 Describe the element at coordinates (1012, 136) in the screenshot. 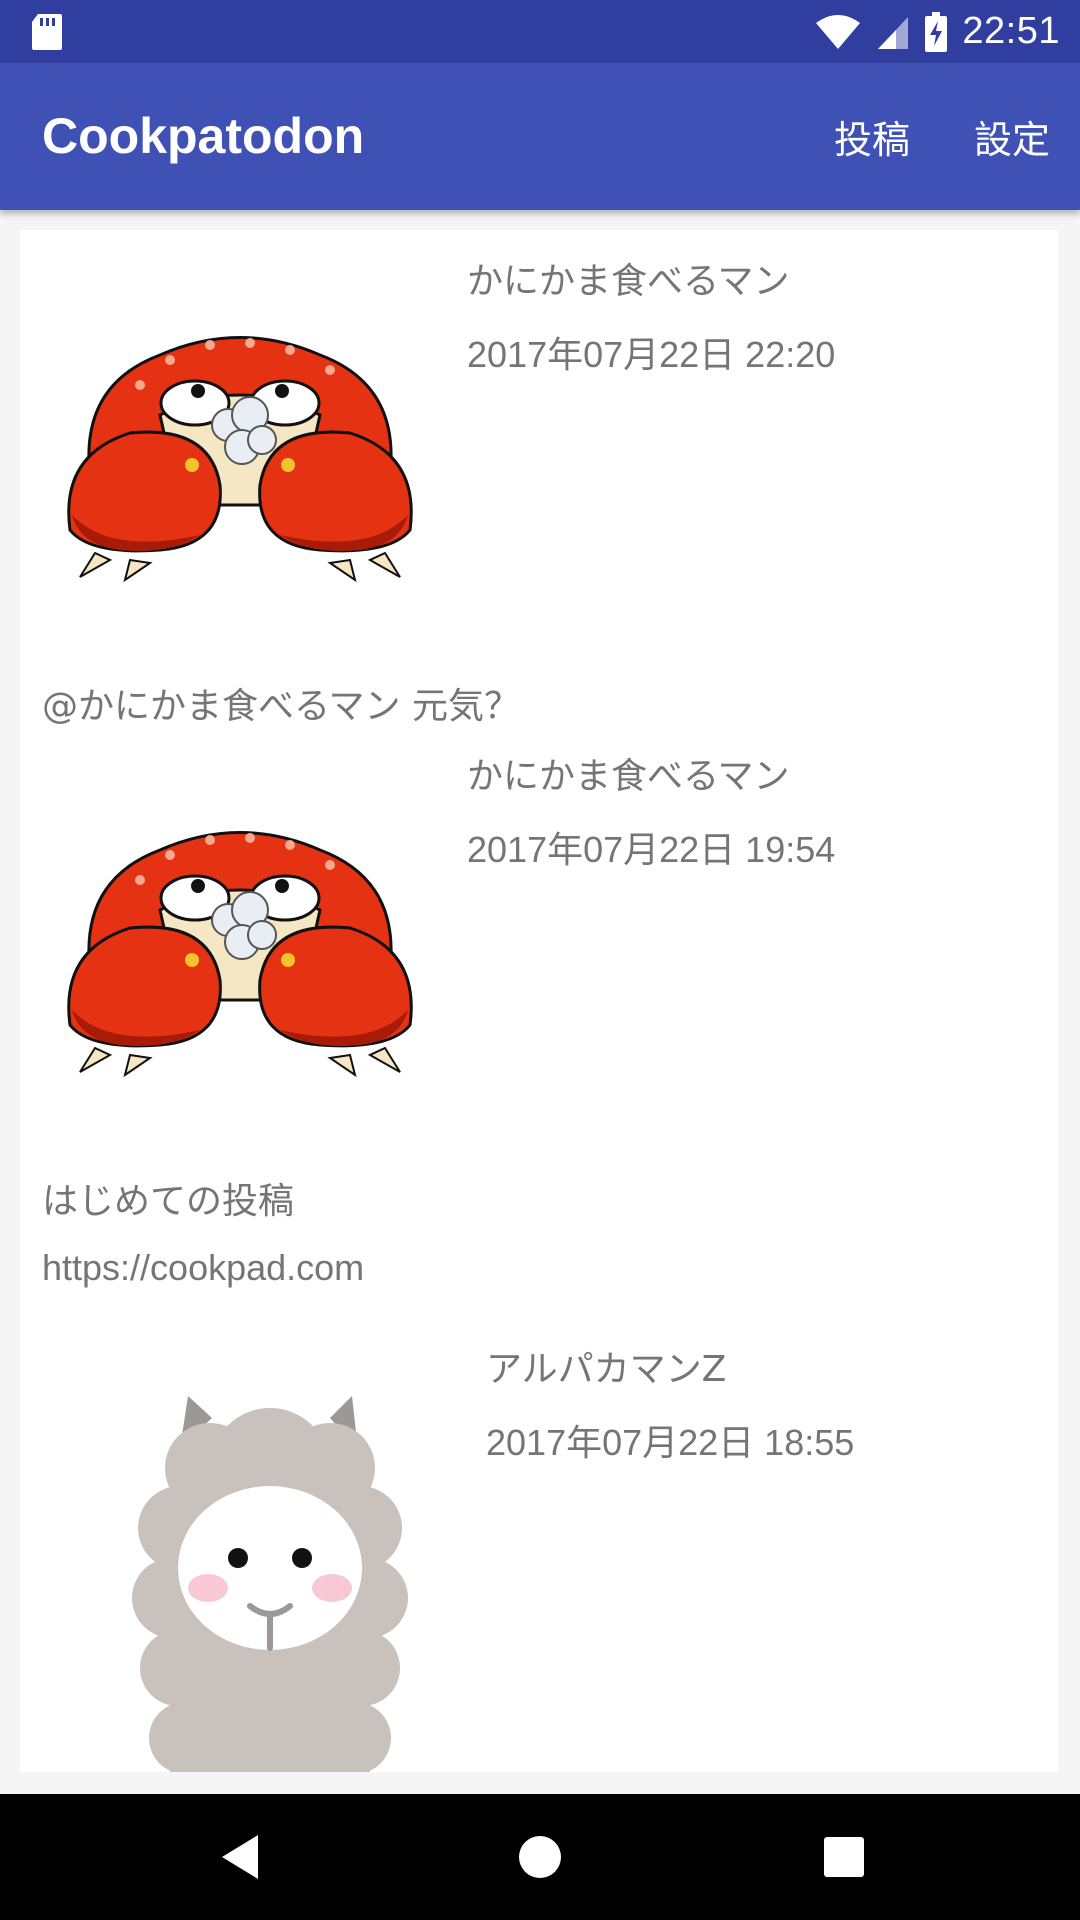

I see `settings-button: 設定` at that location.